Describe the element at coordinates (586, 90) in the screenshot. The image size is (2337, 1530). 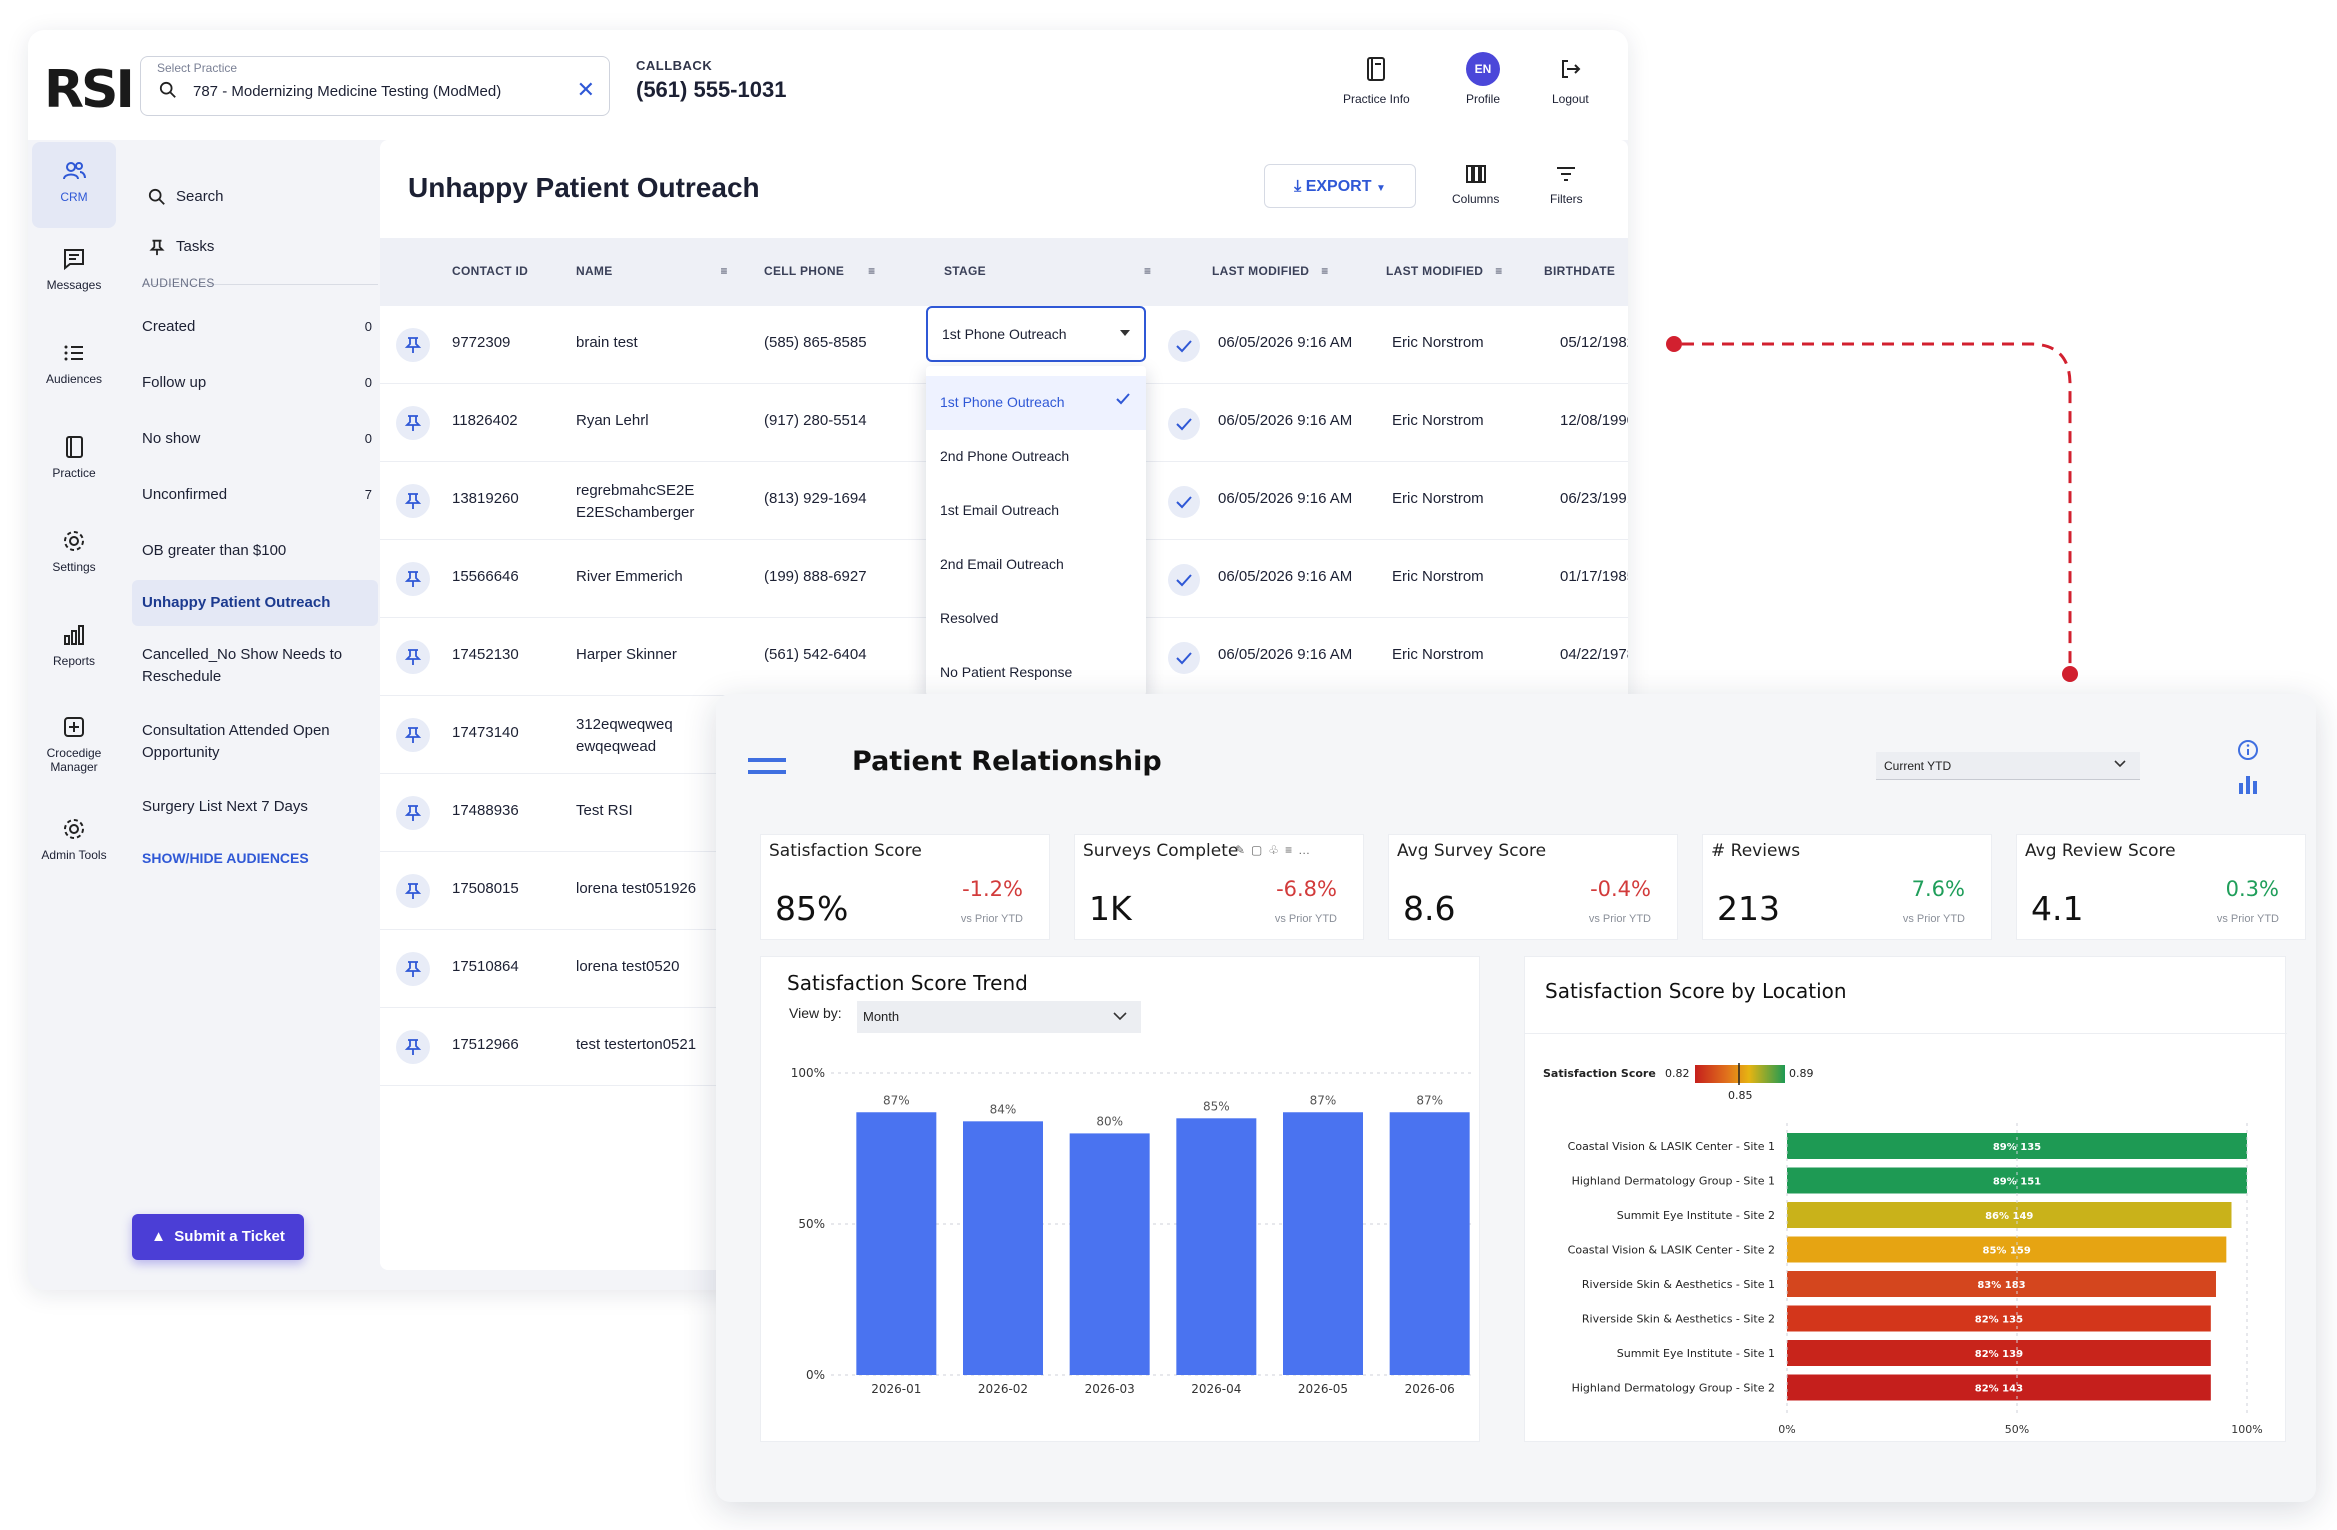
I see `clear-icon: ✕` at that location.